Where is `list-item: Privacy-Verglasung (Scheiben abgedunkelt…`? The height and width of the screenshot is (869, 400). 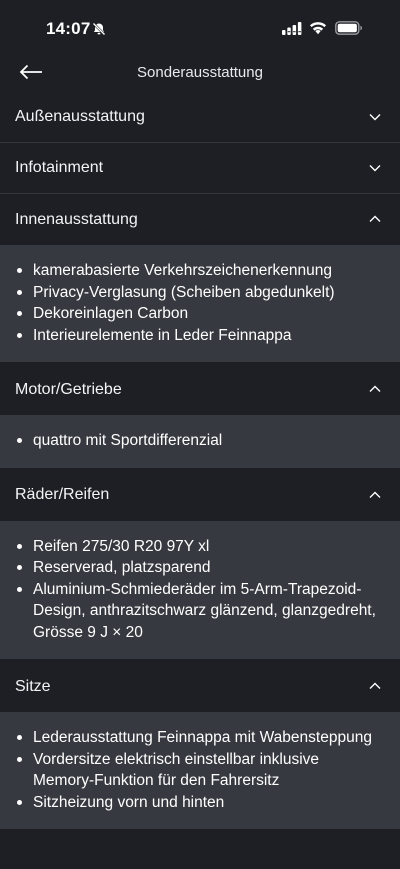 list-item: Privacy-Verglasung (Scheiben abgedunkelt… is located at coordinates (207, 293).